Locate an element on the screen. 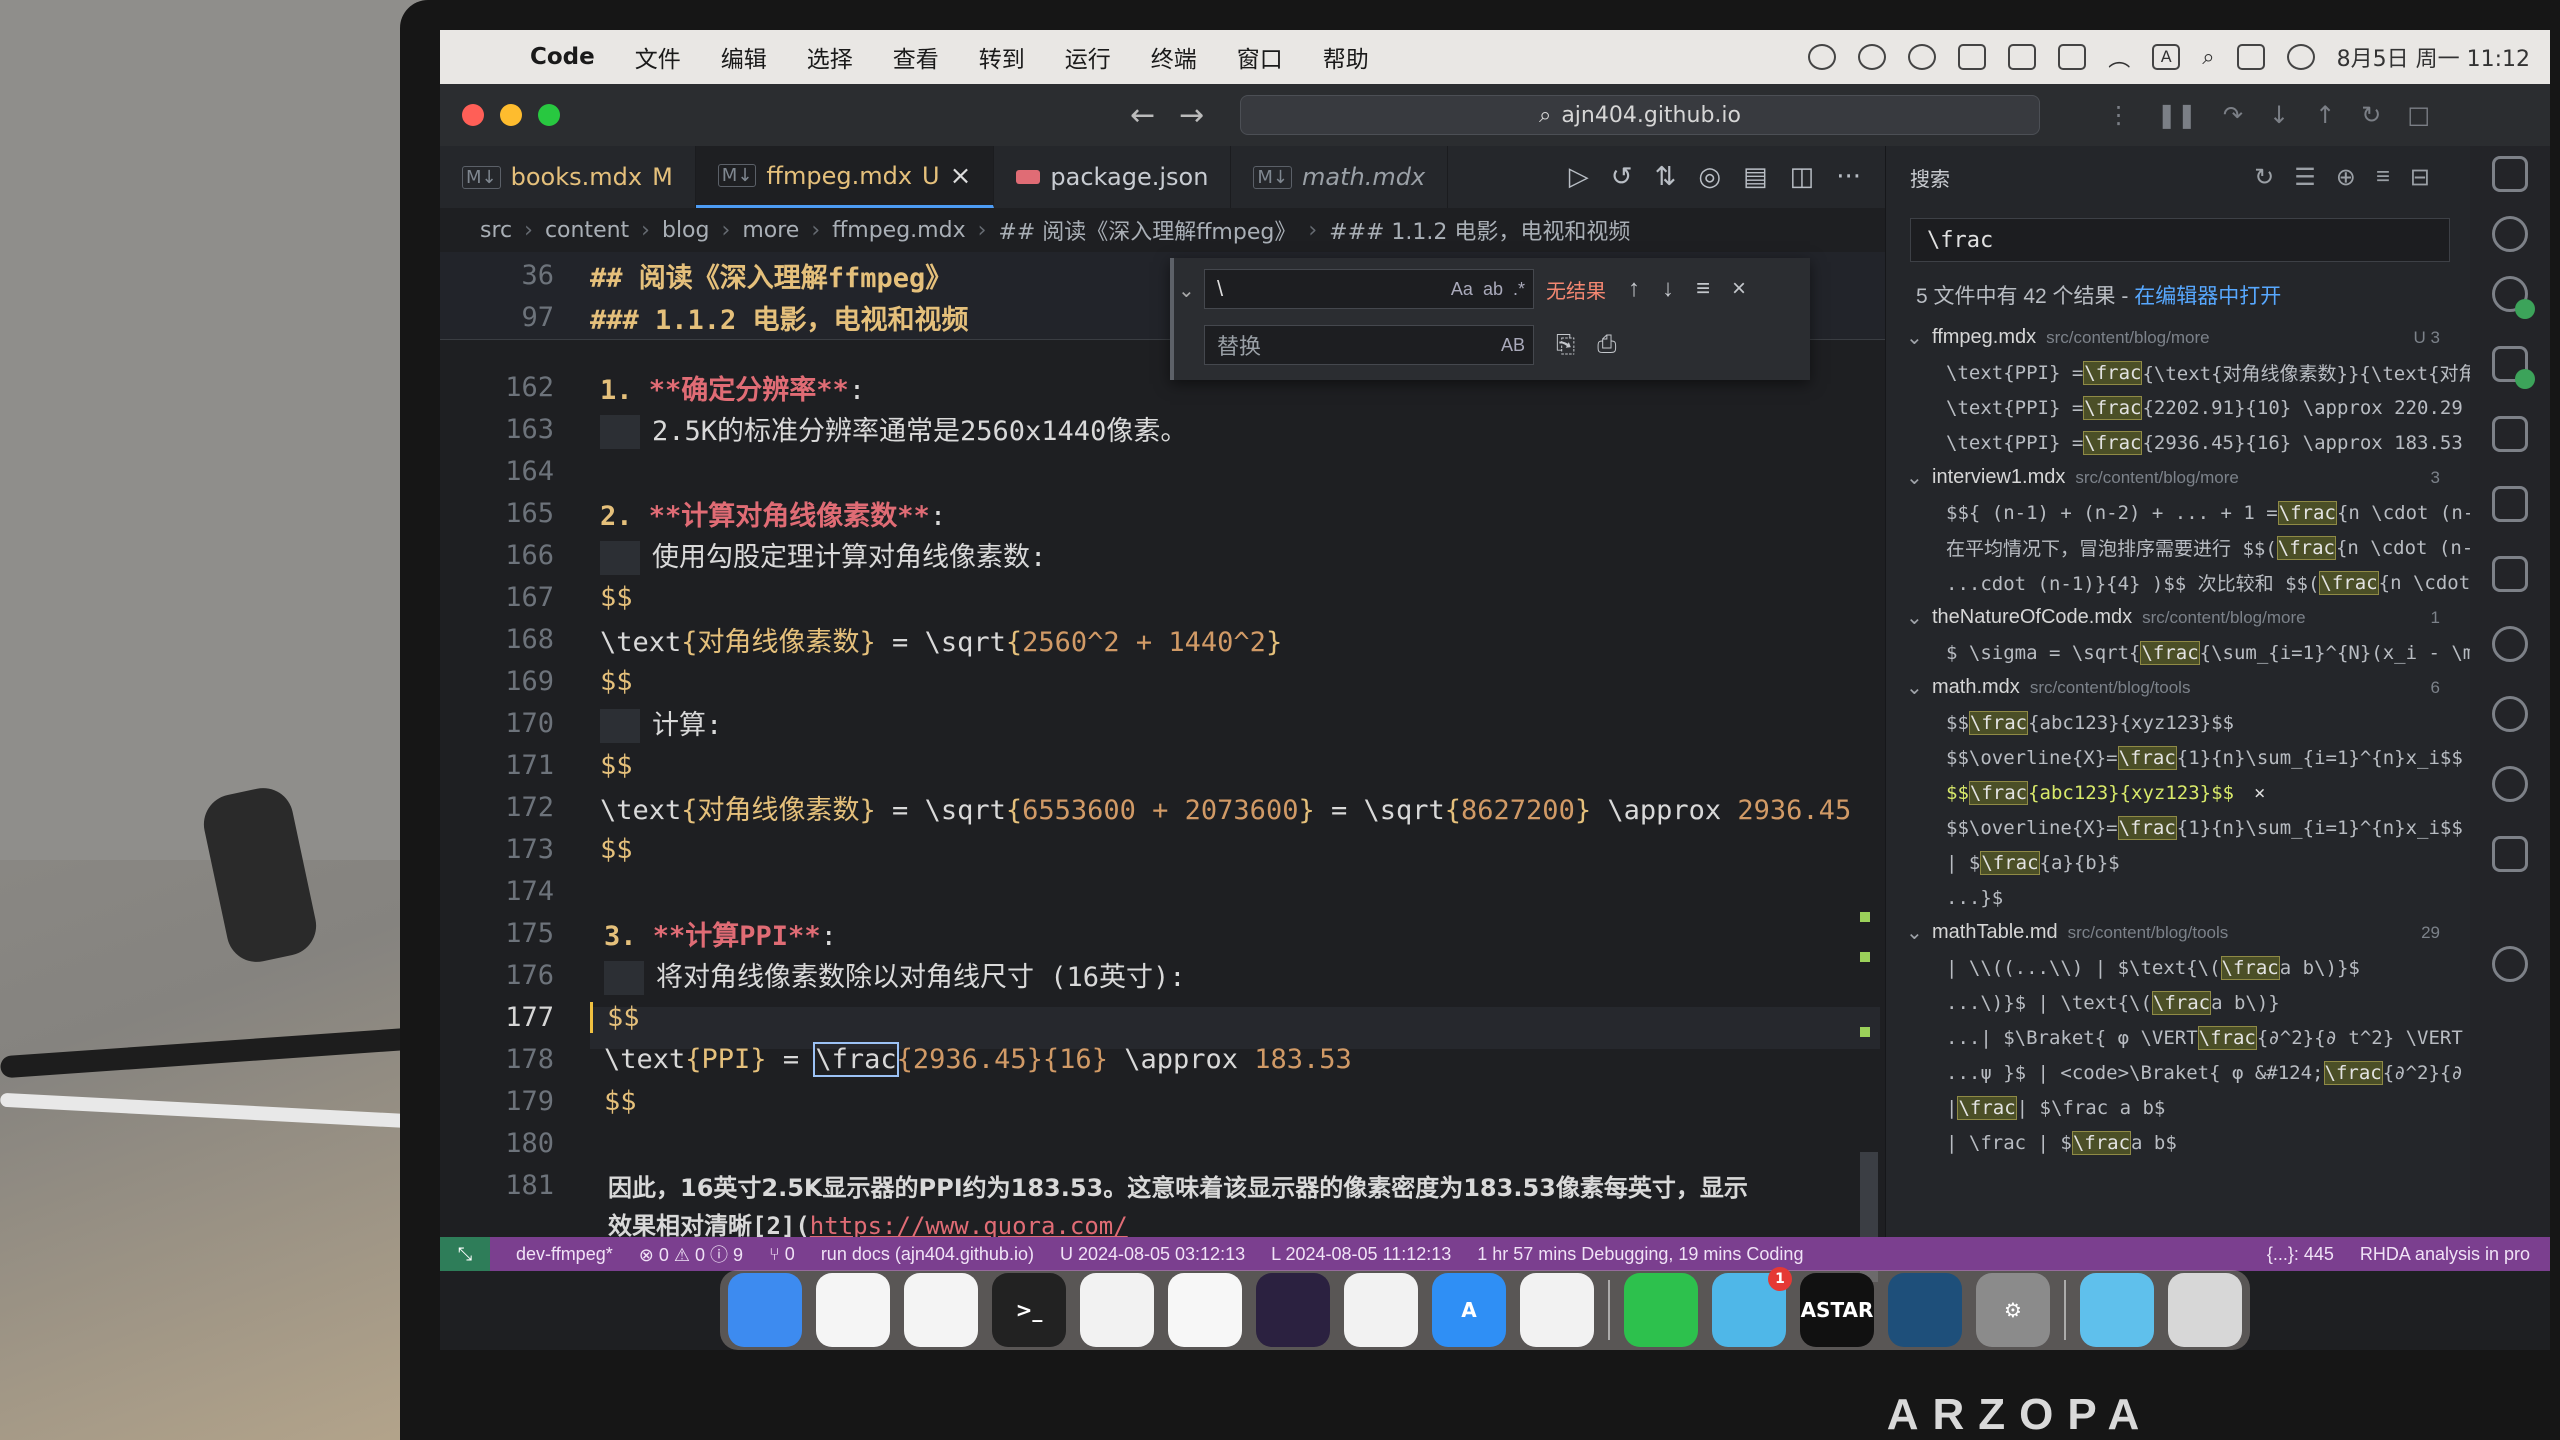 This screenshot has width=2560, height=1440. pause-icon: ❚❚ is located at coordinates (2177, 115).